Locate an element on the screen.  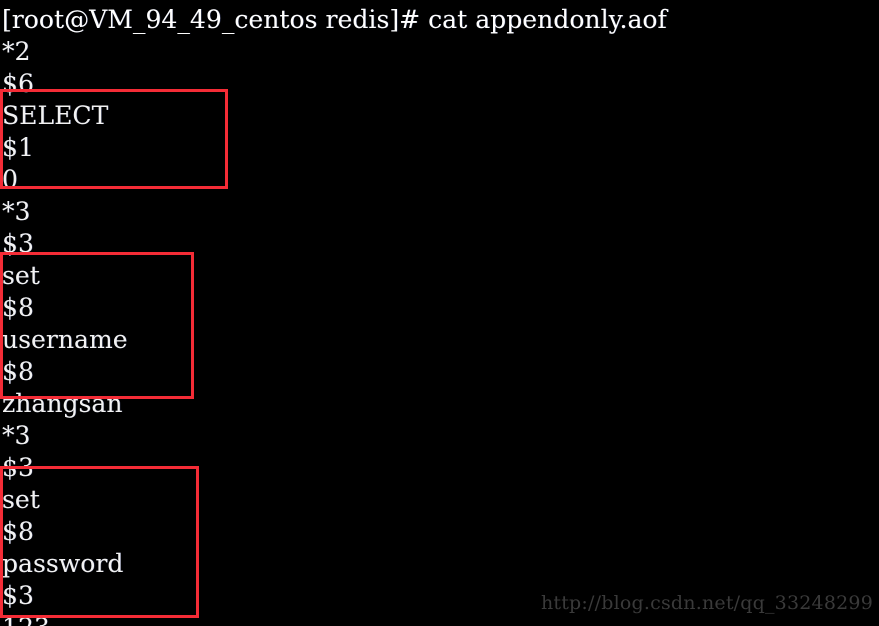
terminal-line: password is located at coordinates (63, 563).